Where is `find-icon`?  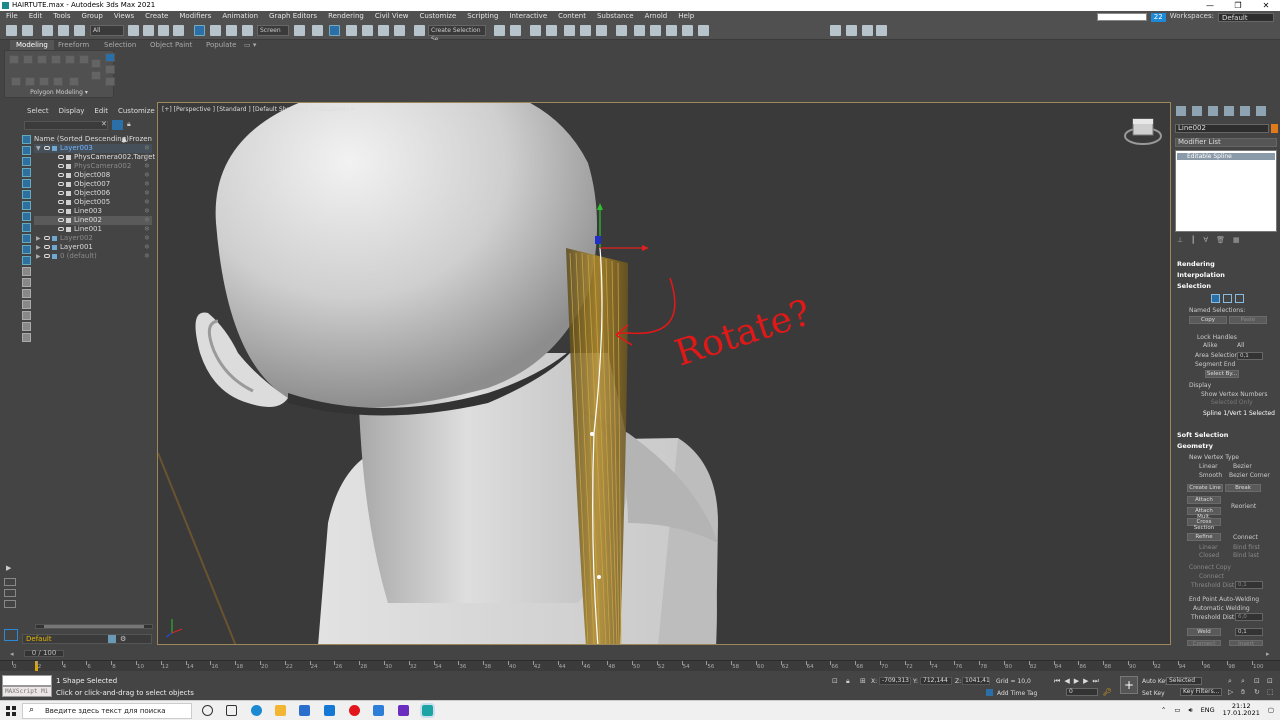
find-icon is located at coordinates (26, 304).